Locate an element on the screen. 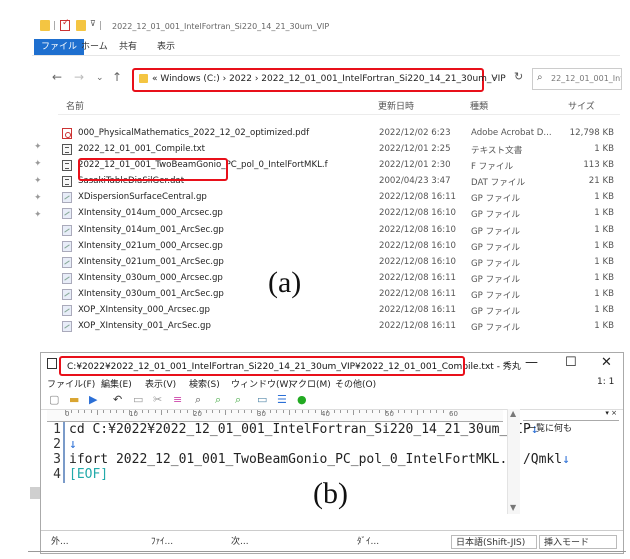  macro-icon: ● is located at coordinates (302, 399).